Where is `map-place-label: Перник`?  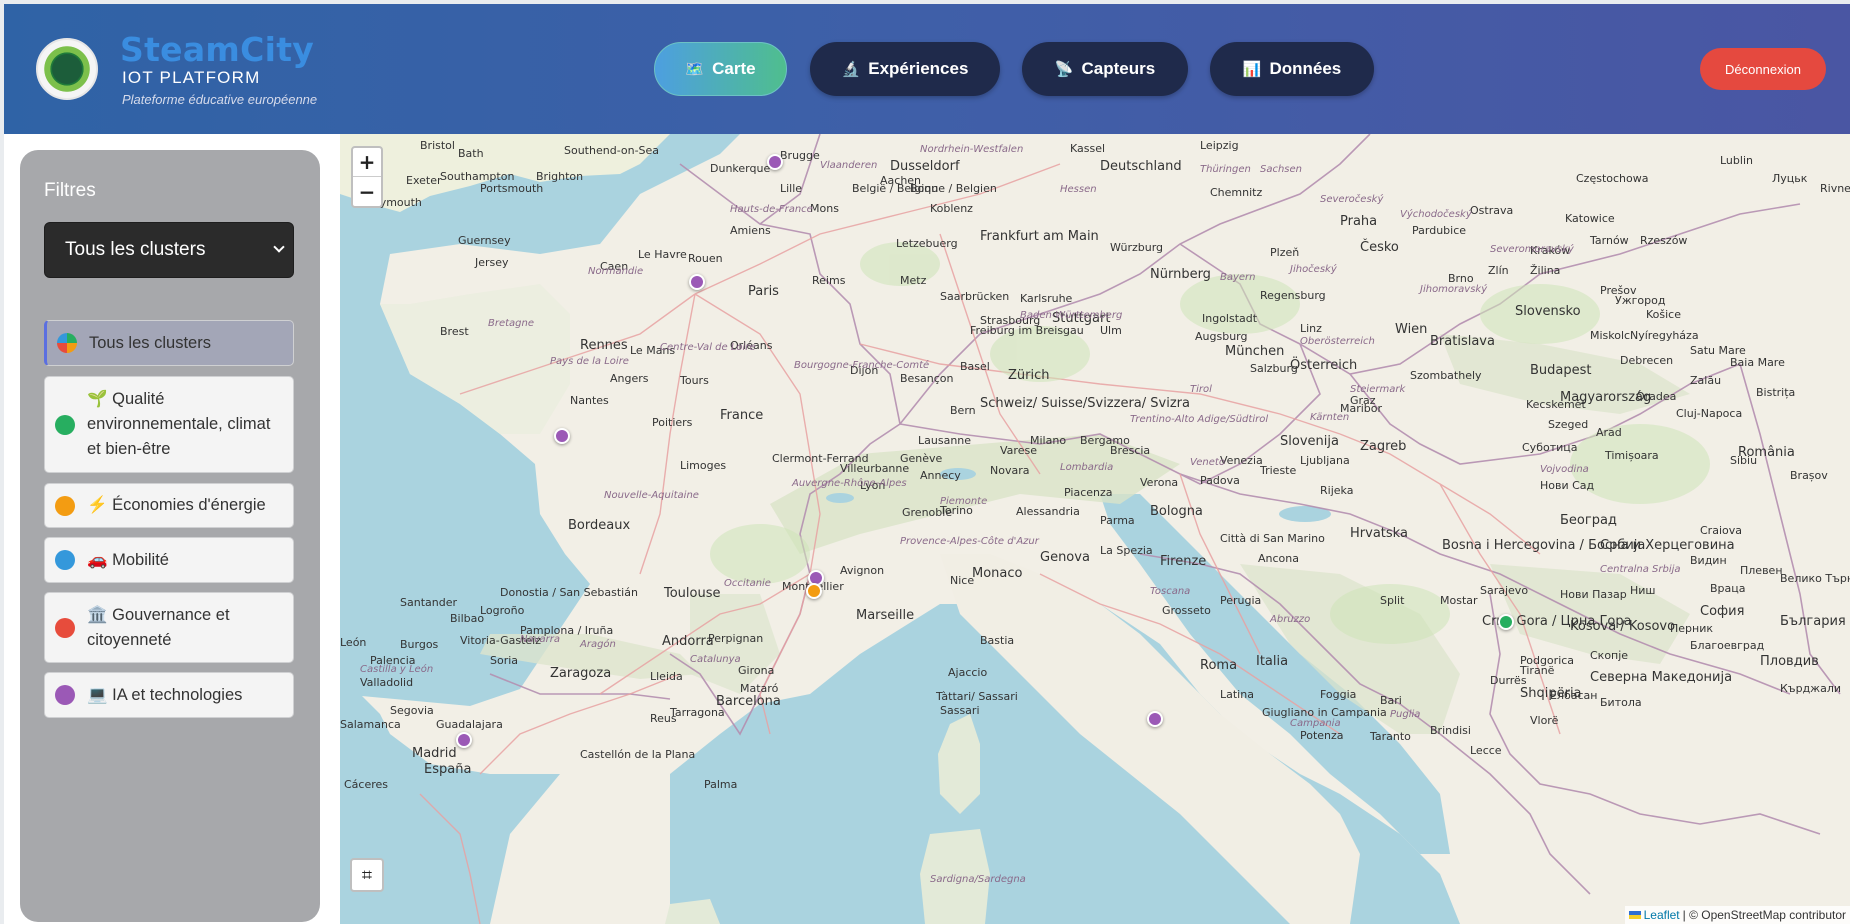 map-place-label: Перник is located at coordinates (1692, 628).